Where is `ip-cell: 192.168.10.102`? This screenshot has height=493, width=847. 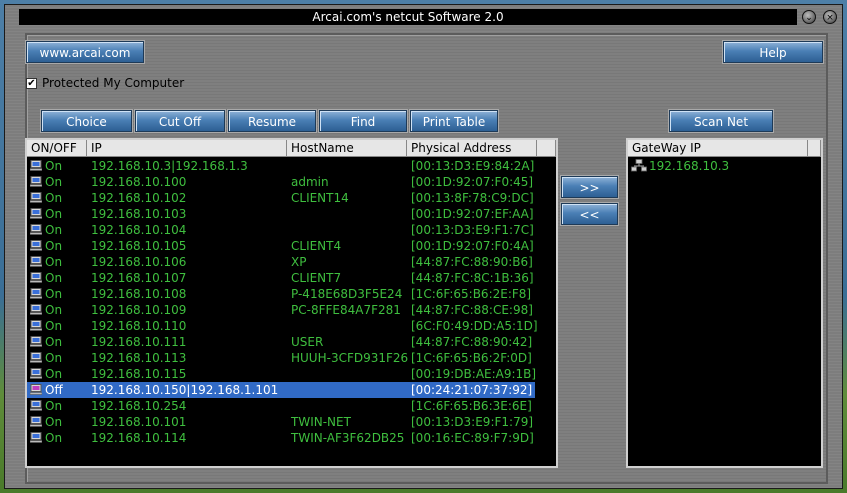 ip-cell: 192.168.10.102 is located at coordinates (139, 198).